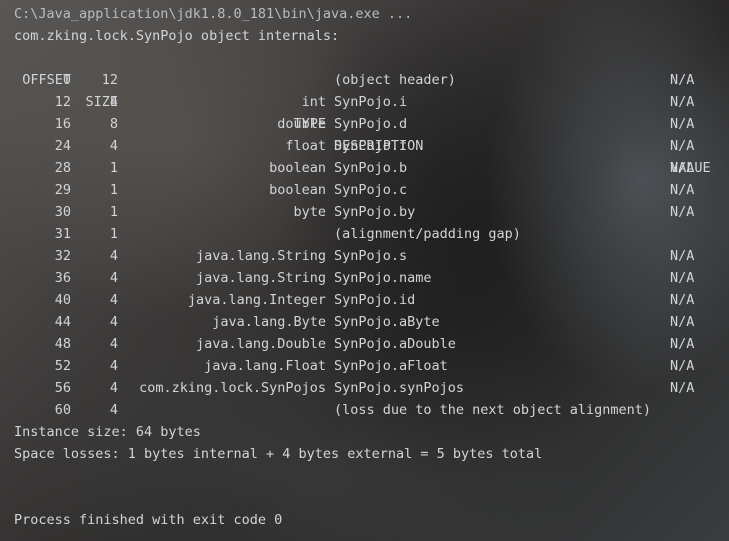 This screenshot has height=541, width=729. Describe the element at coordinates (399, 388) in the screenshot. I see `description-cell: SynPojo.synPojos` at that location.